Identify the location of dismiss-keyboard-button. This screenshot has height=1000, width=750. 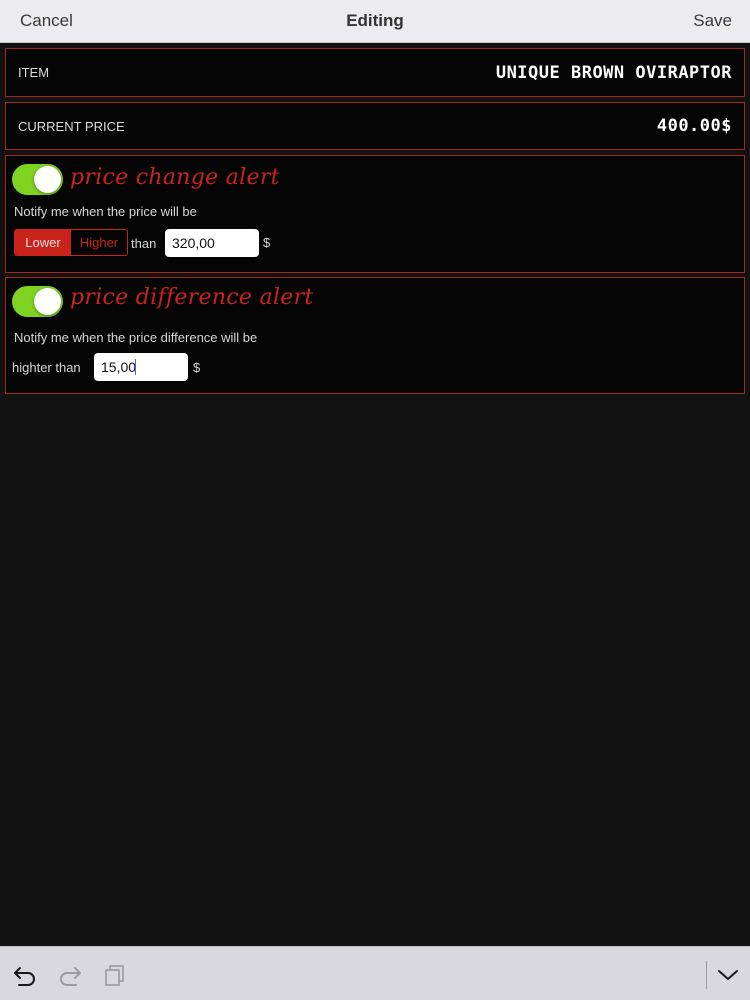
(728, 975).